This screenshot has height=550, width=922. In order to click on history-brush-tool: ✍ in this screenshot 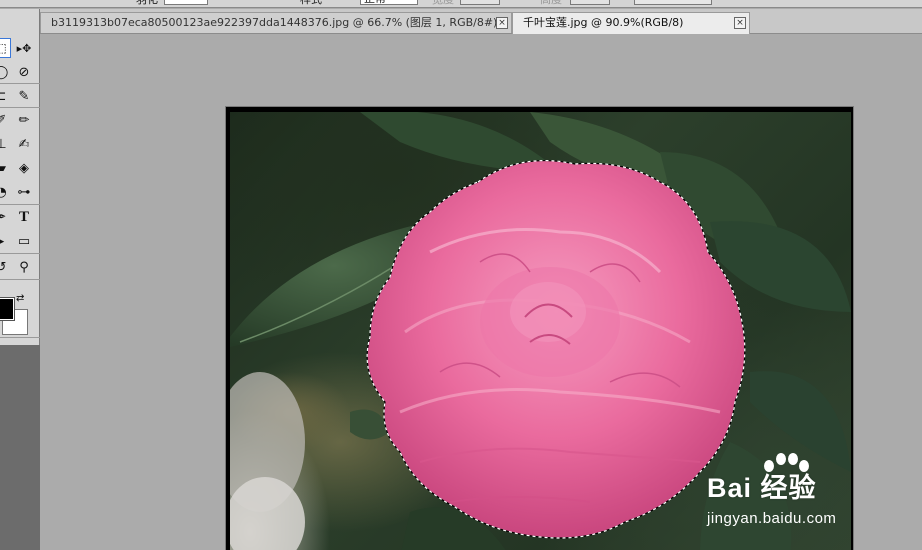, I will do `click(24, 144)`.